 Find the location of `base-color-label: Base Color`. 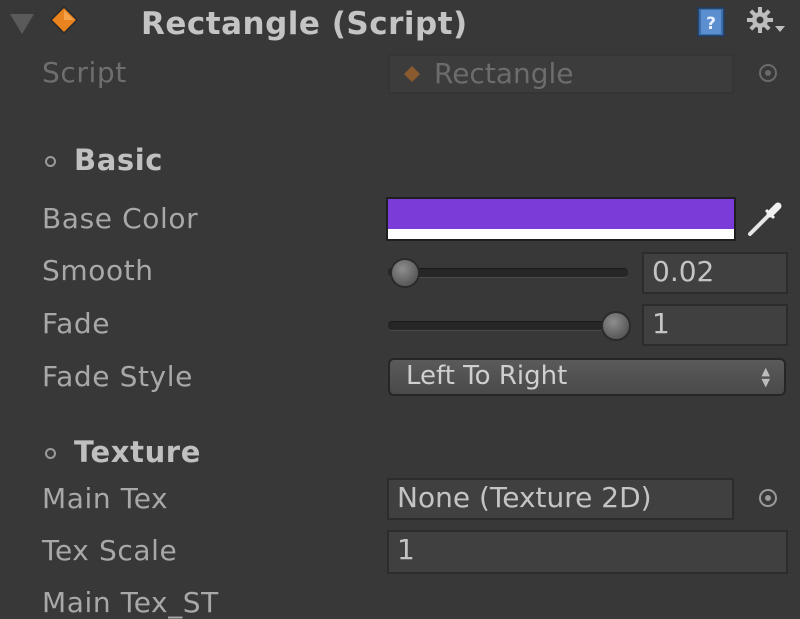

base-color-label: Base Color is located at coordinates (120, 218).